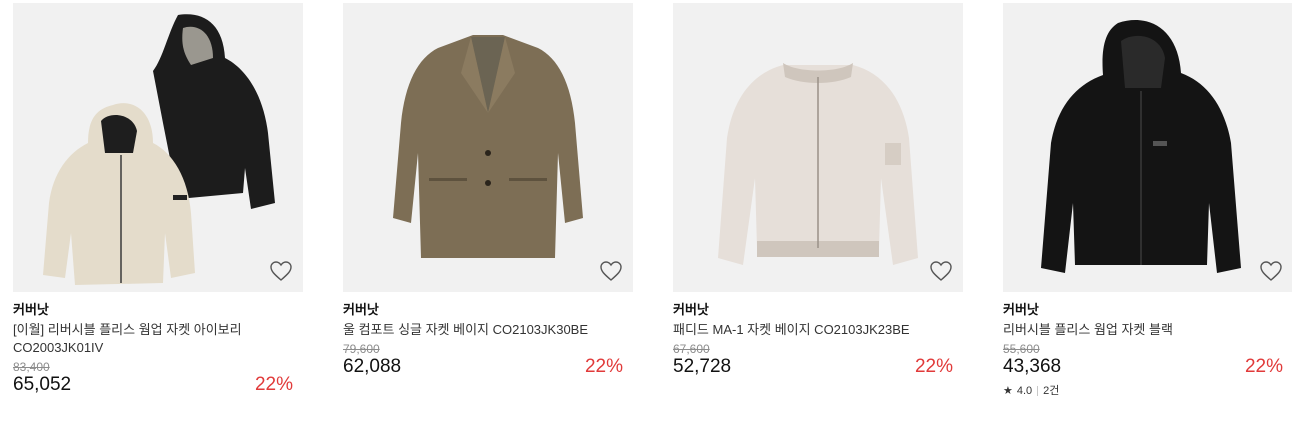 The height and width of the screenshot is (426, 1292). Describe the element at coordinates (1038, 391) in the screenshot. I see `divider` at that location.